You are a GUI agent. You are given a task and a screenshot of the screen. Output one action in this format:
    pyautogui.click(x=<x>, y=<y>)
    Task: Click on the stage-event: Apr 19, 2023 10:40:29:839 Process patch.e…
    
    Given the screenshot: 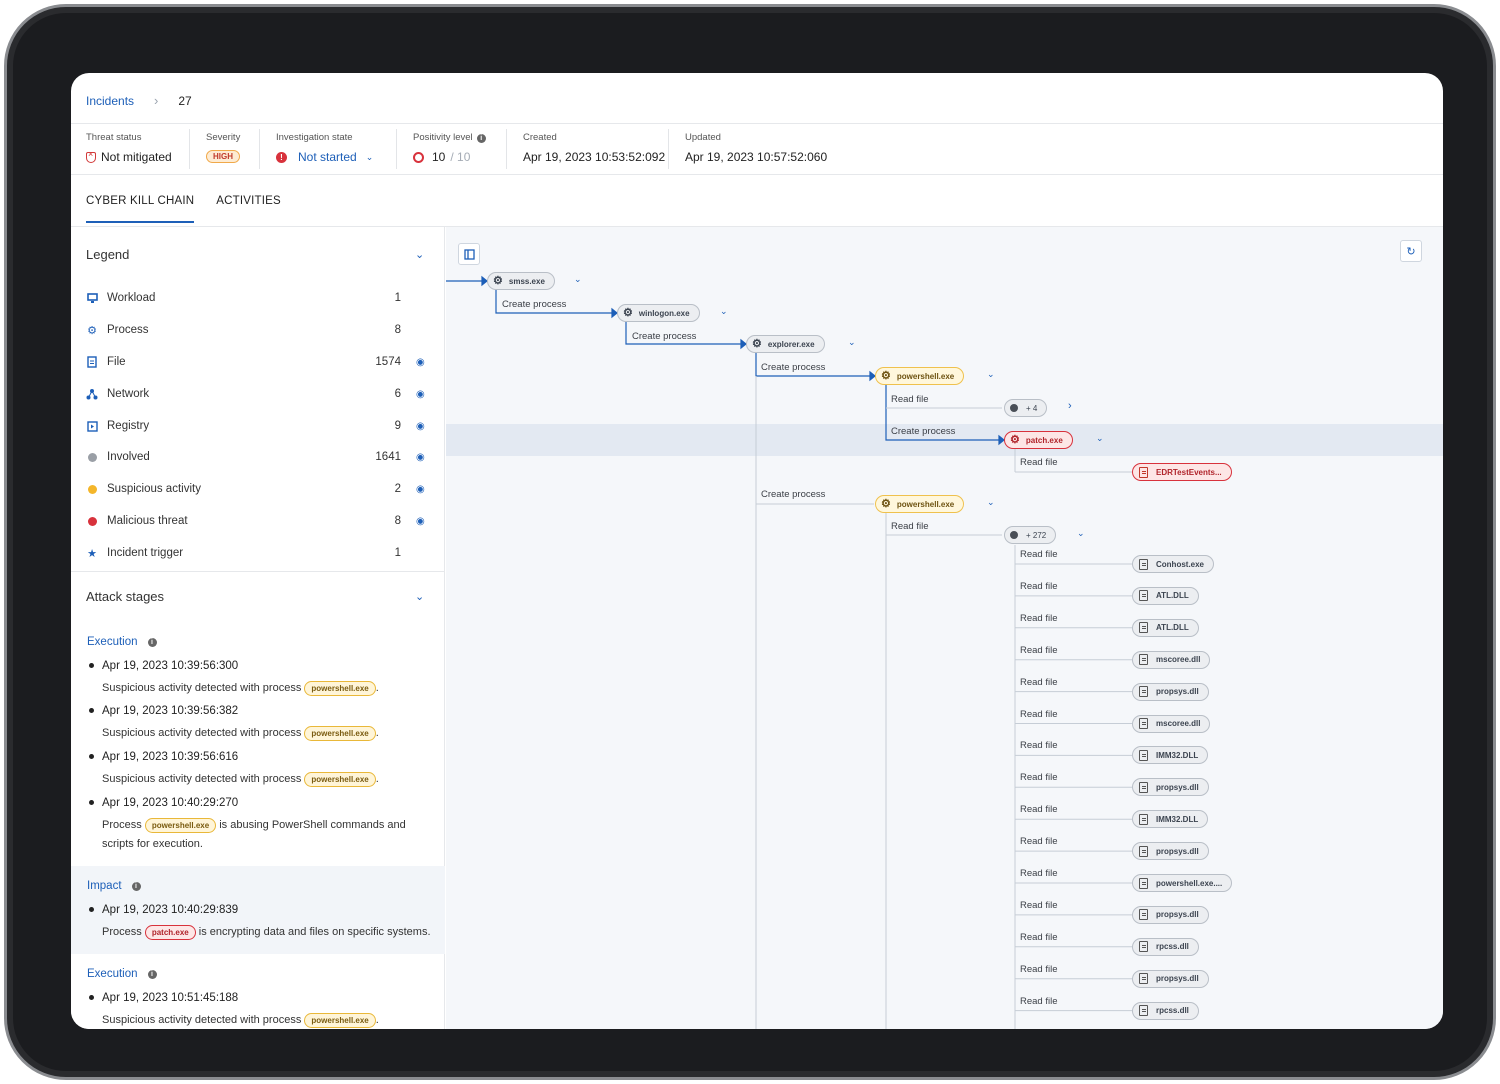 What is the action you would take?
    pyautogui.click(x=261, y=923)
    